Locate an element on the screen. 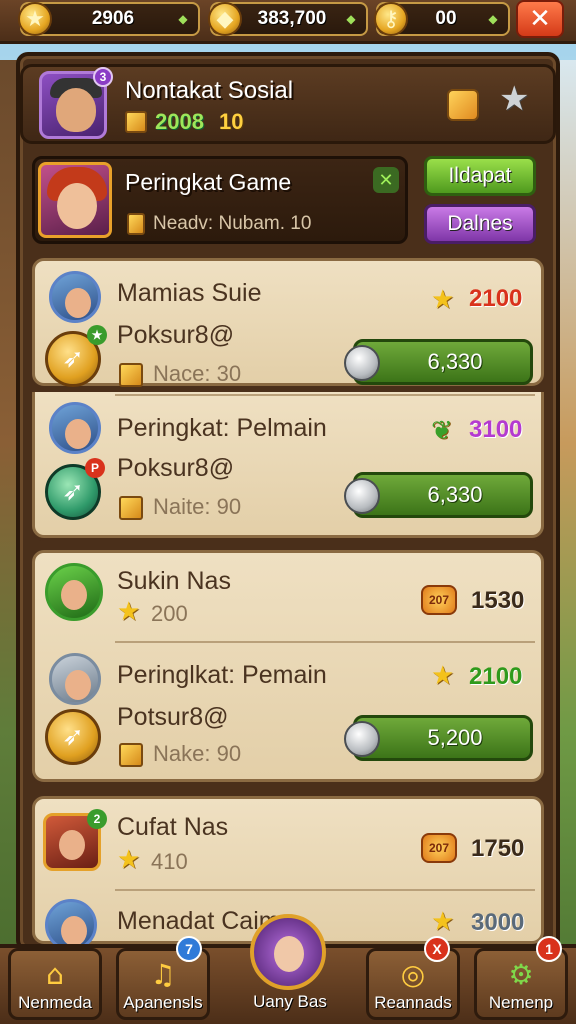 This screenshot has height=1024, width=576. dismiss-icon: ✕ is located at coordinates (386, 180).